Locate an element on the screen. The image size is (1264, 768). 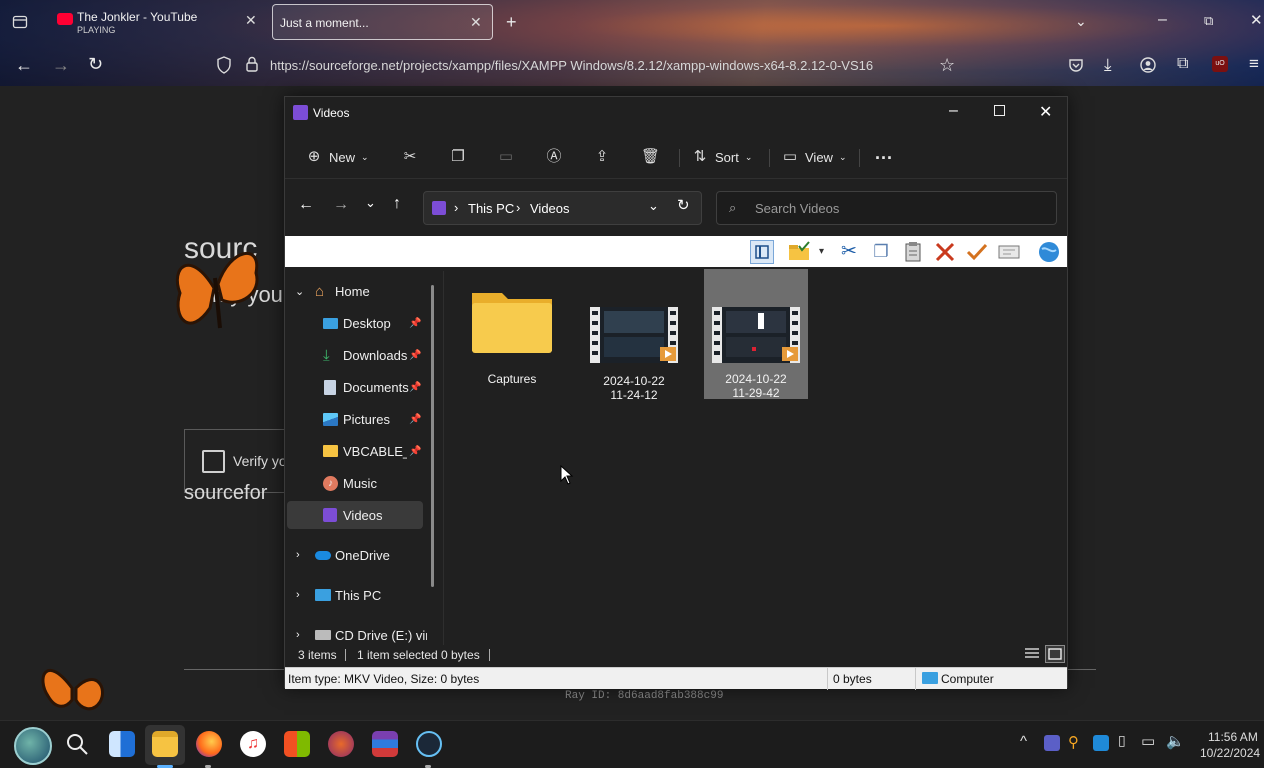
view-button: ▭ View ⌄ is located at coordinates (814, 157).